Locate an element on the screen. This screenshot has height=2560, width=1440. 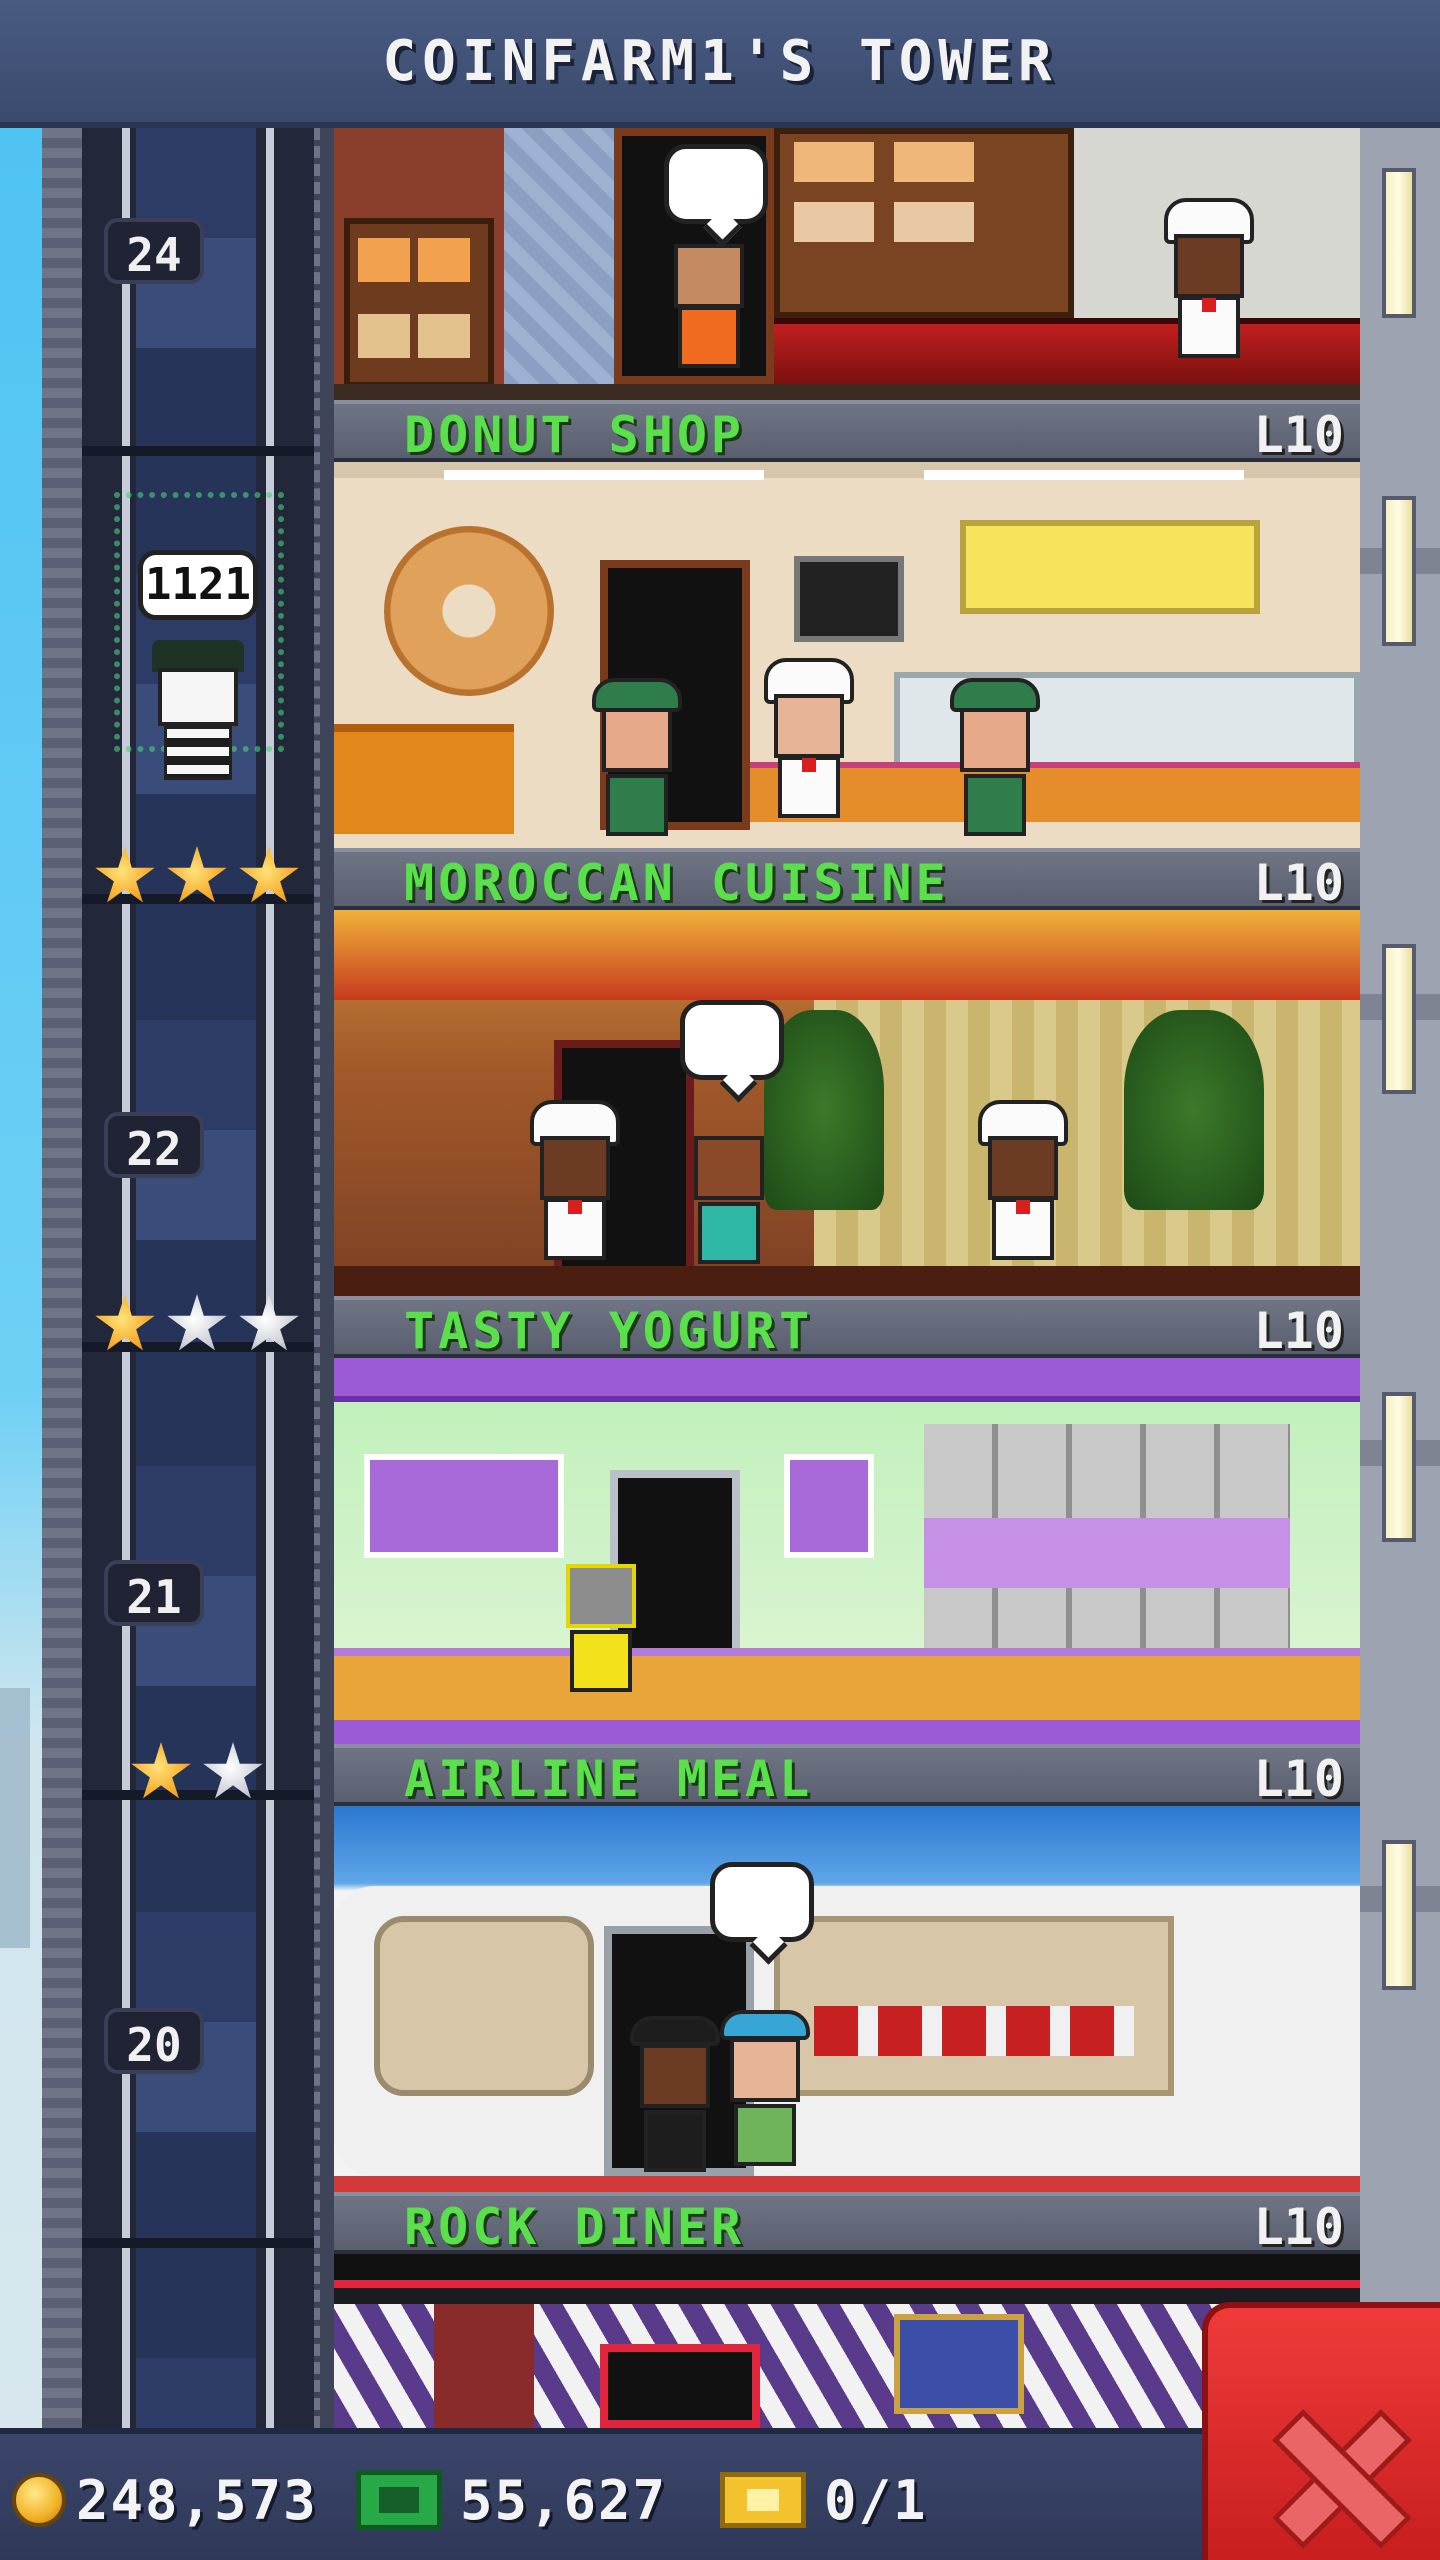
shaft-wall-right is located at coordinates (324, 1278).